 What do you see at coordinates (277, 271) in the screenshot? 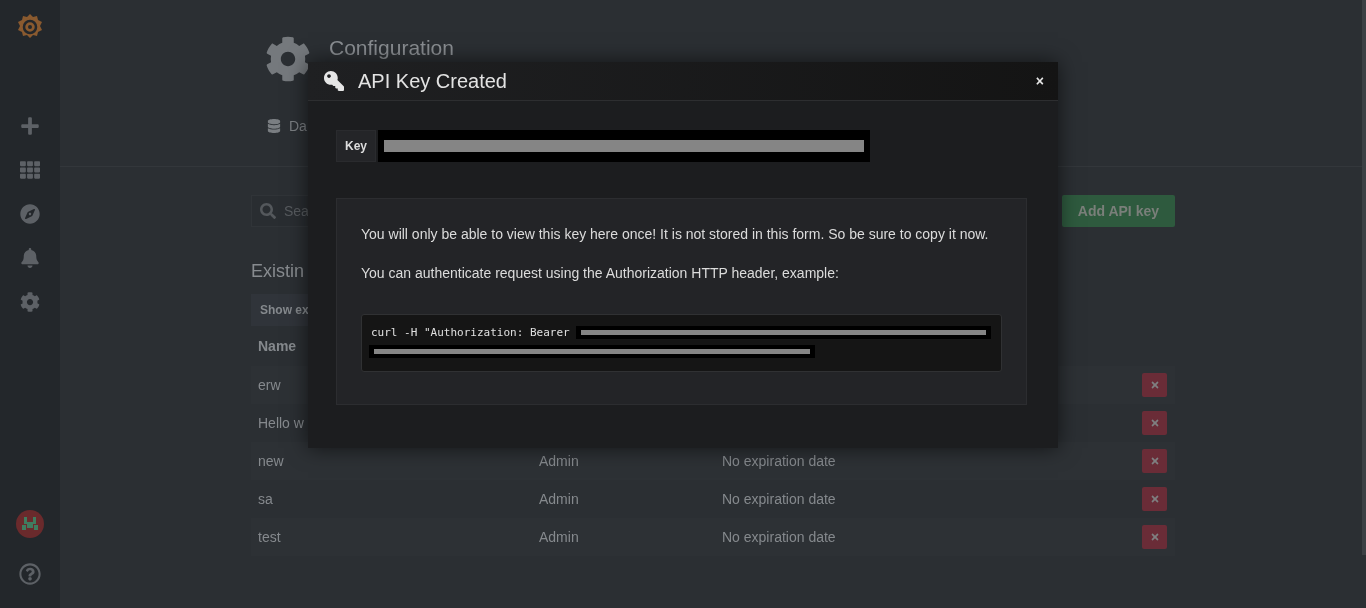
I see `section-title: Existin` at bounding box center [277, 271].